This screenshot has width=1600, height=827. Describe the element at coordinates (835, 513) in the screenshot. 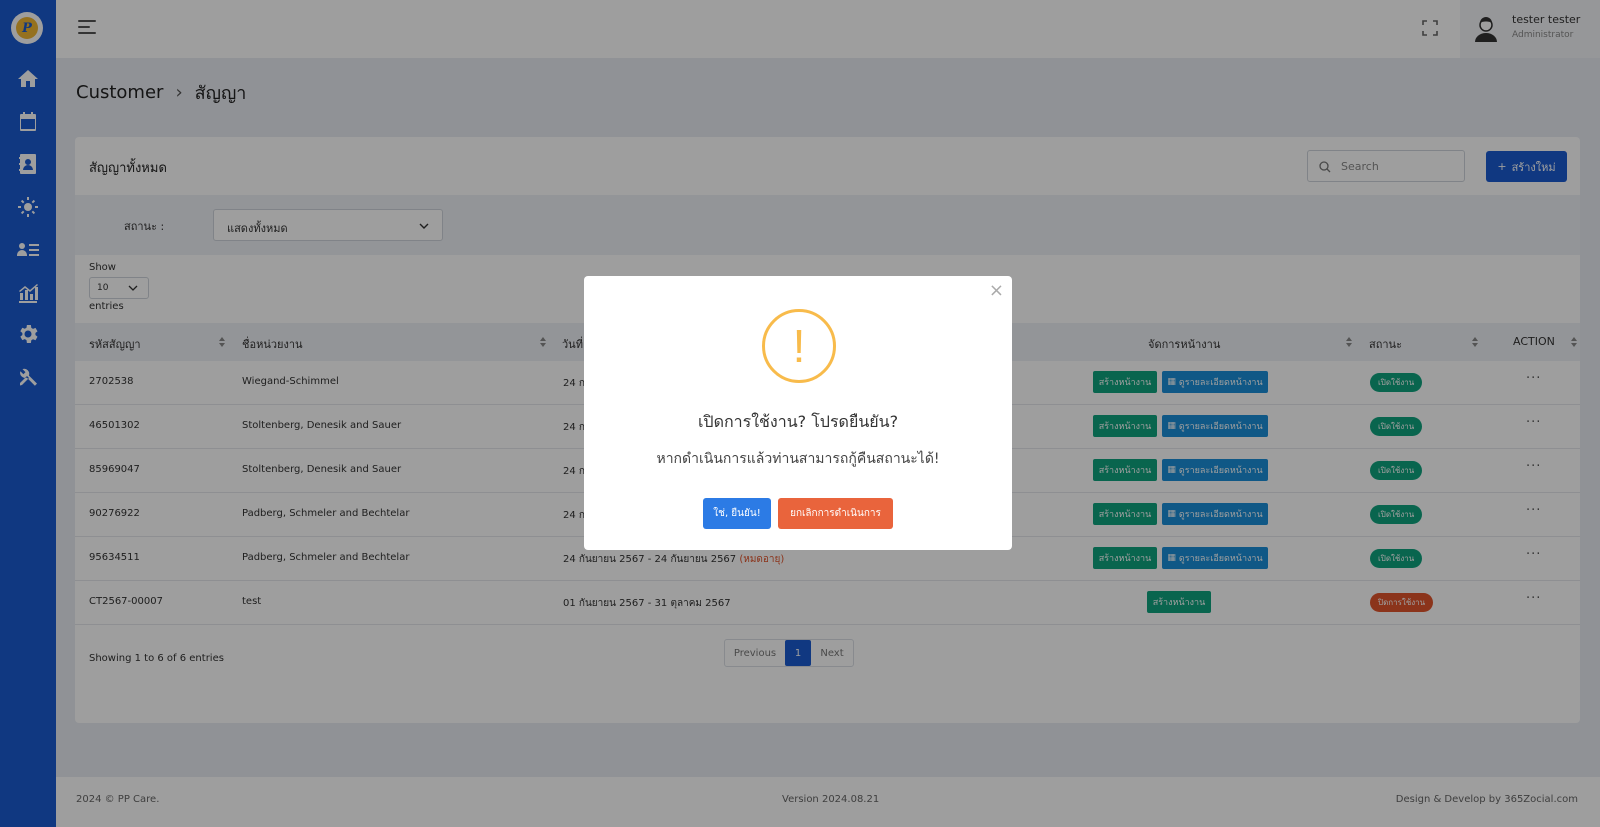

I see `cancel-button: ยกเลิกการดำเนินการ` at that location.